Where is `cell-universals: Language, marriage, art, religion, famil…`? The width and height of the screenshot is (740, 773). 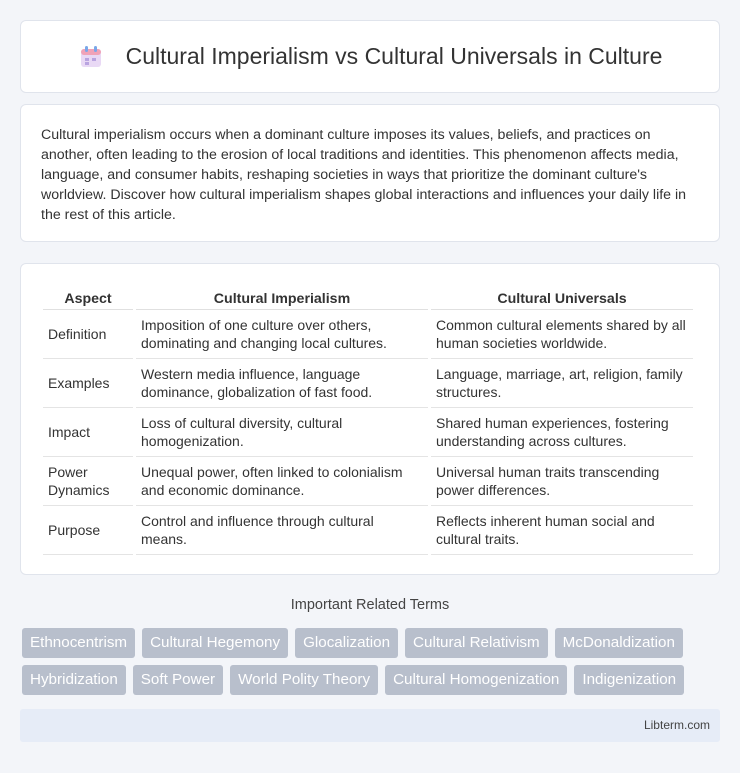
cell-universals: Language, marriage, art, religion, famil… is located at coordinates (562, 383).